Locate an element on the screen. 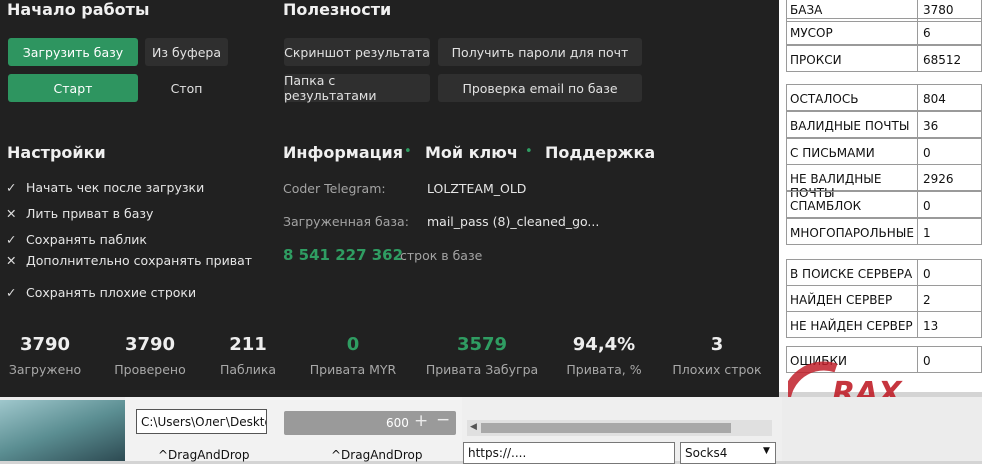  setting-pour-private: ✕ Лить приват в базу is located at coordinates (79, 213).